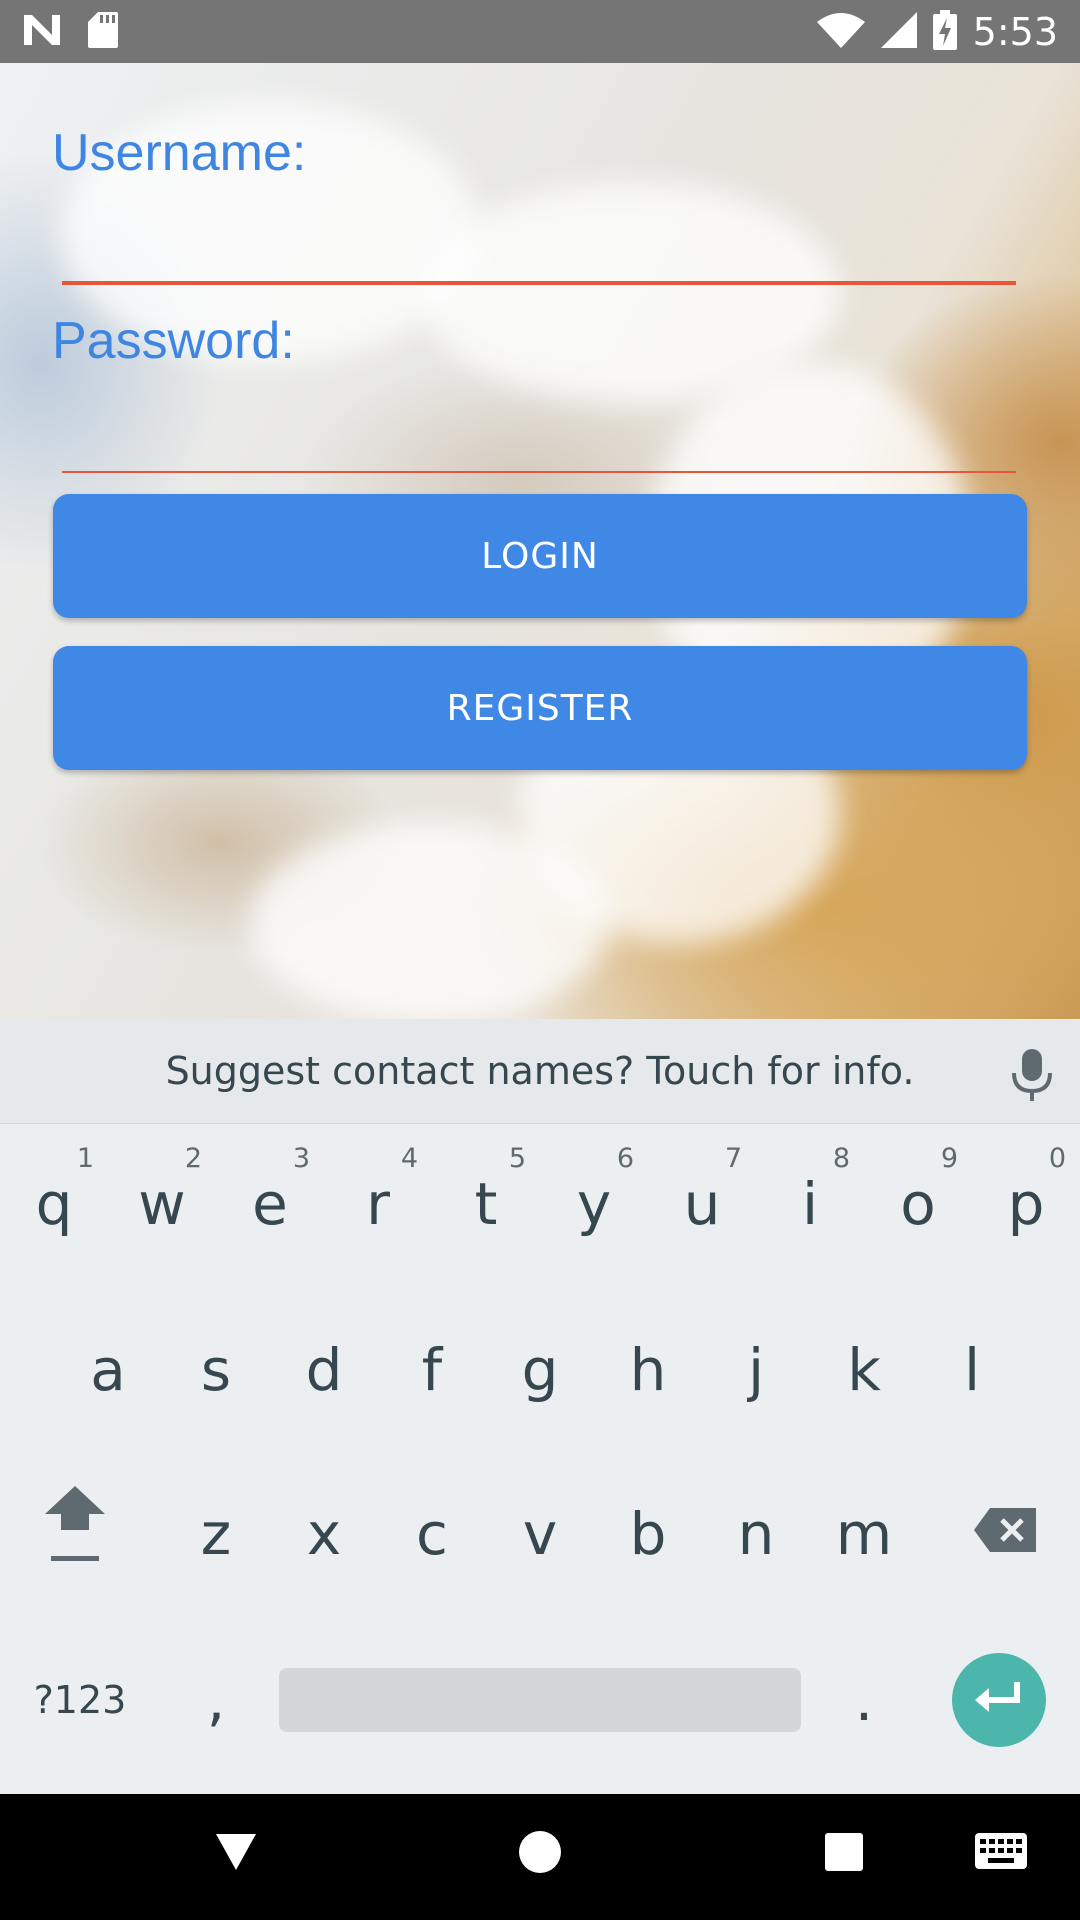 The width and height of the screenshot is (1080, 1920). I want to click on clock: 5:53, so click(1015, 31).